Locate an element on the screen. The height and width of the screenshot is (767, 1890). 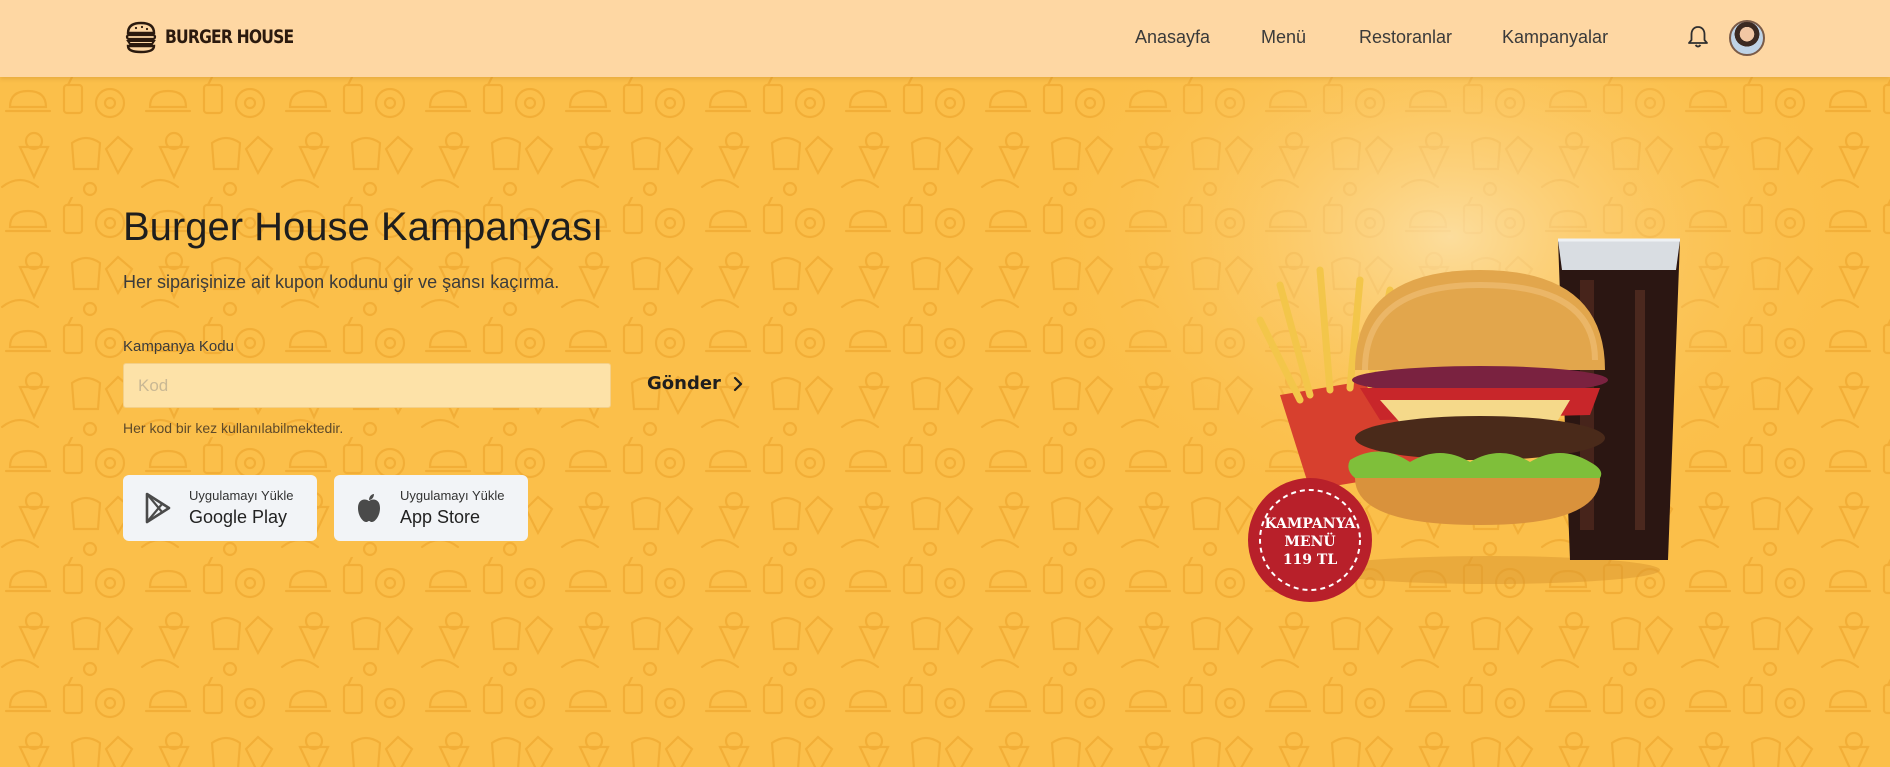
brand-logo: BURGER HOUSE is located at coordinates (223, 37).